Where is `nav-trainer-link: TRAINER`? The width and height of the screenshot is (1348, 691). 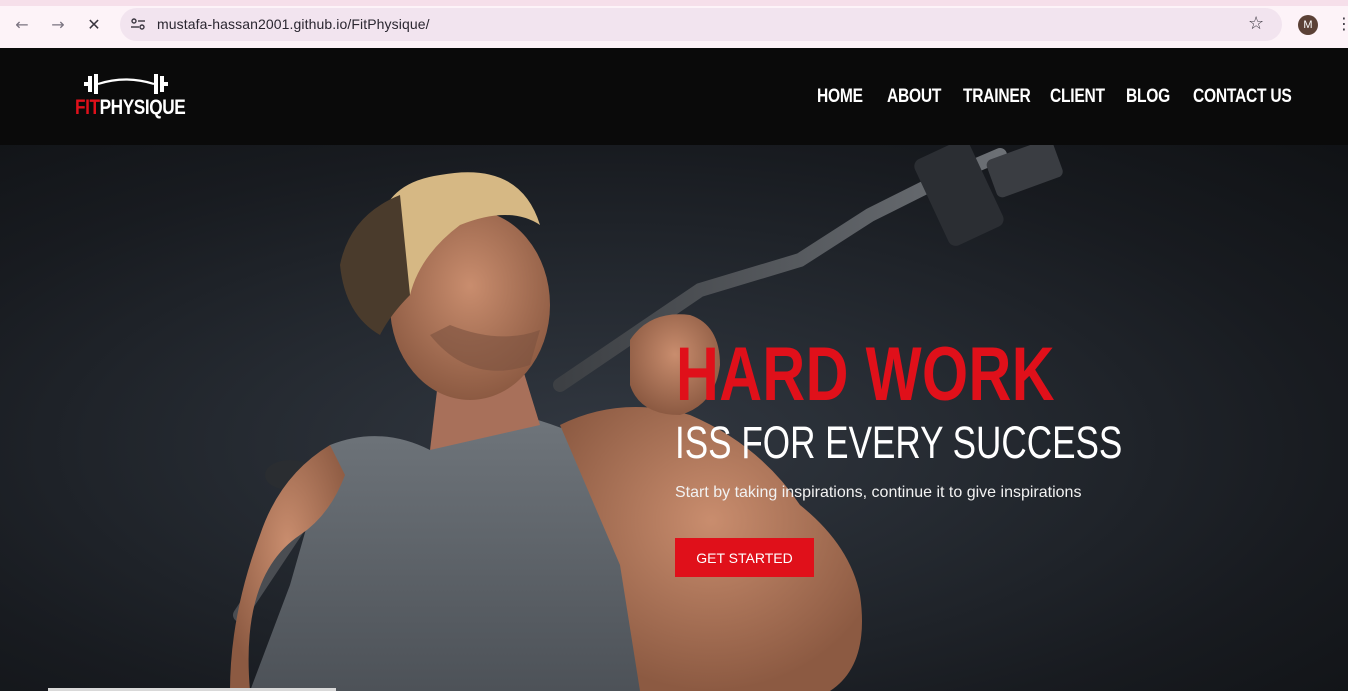
nav-trainer-link: TRAINER is located at coordinates (997, 97).